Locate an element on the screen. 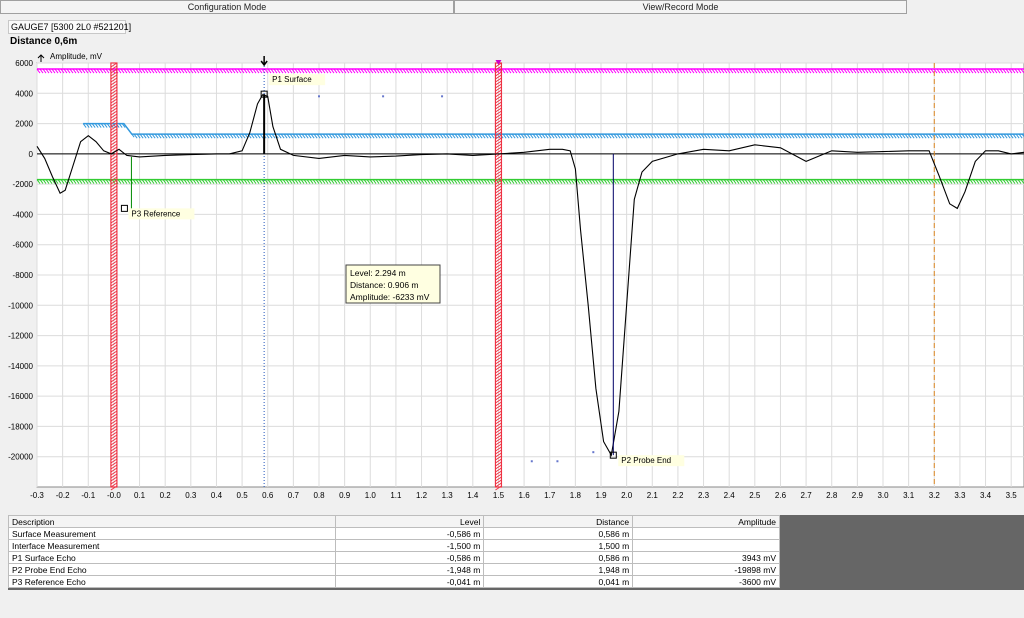  x-tick-label: 2.0 is located at coordinates (627, 495).